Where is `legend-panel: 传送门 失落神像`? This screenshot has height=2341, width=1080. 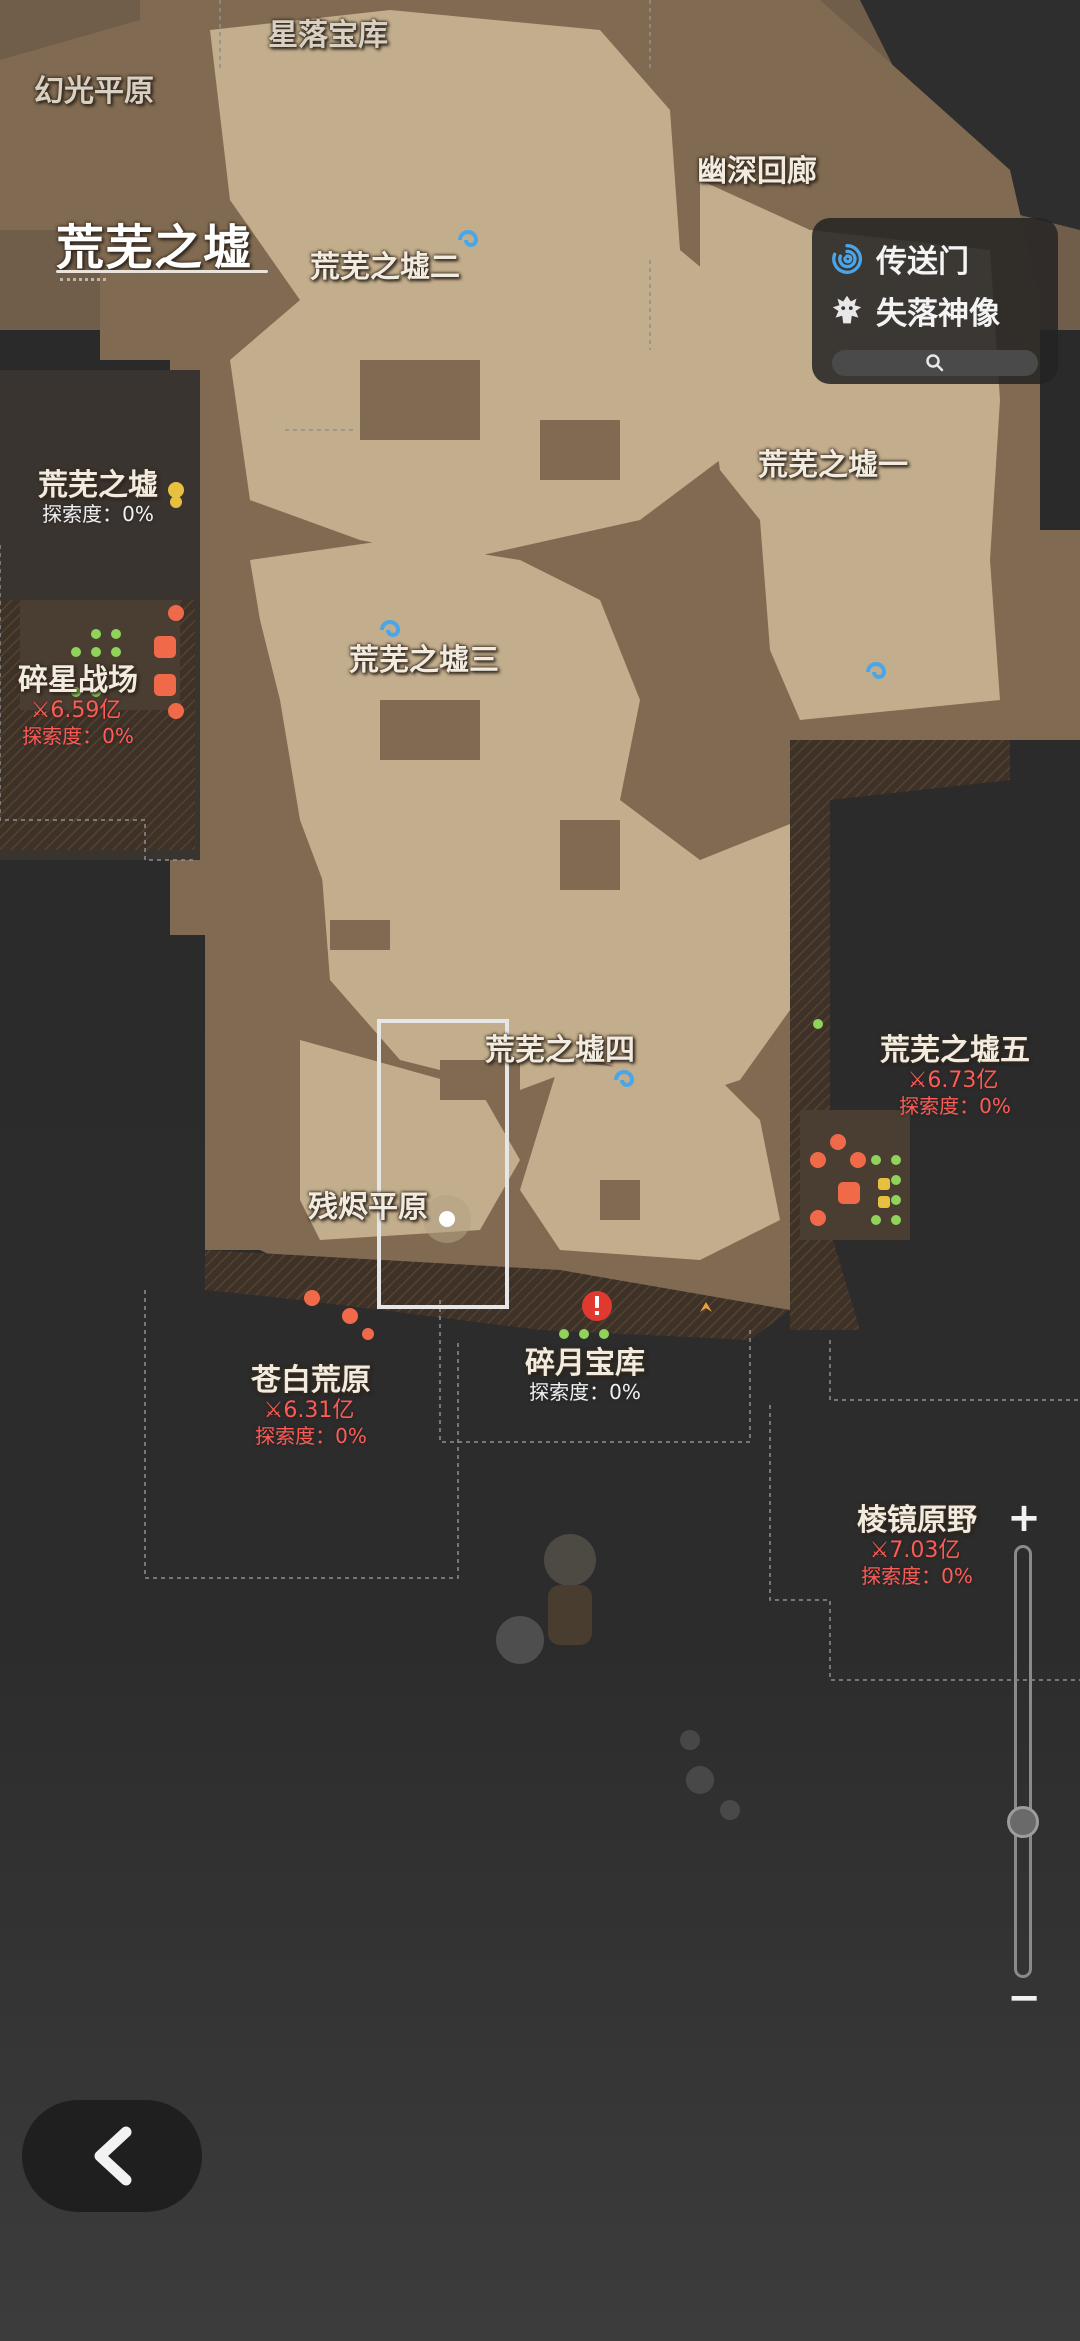 legend-panel: 传送门 失落神像 is located at coordinates (935, 301).